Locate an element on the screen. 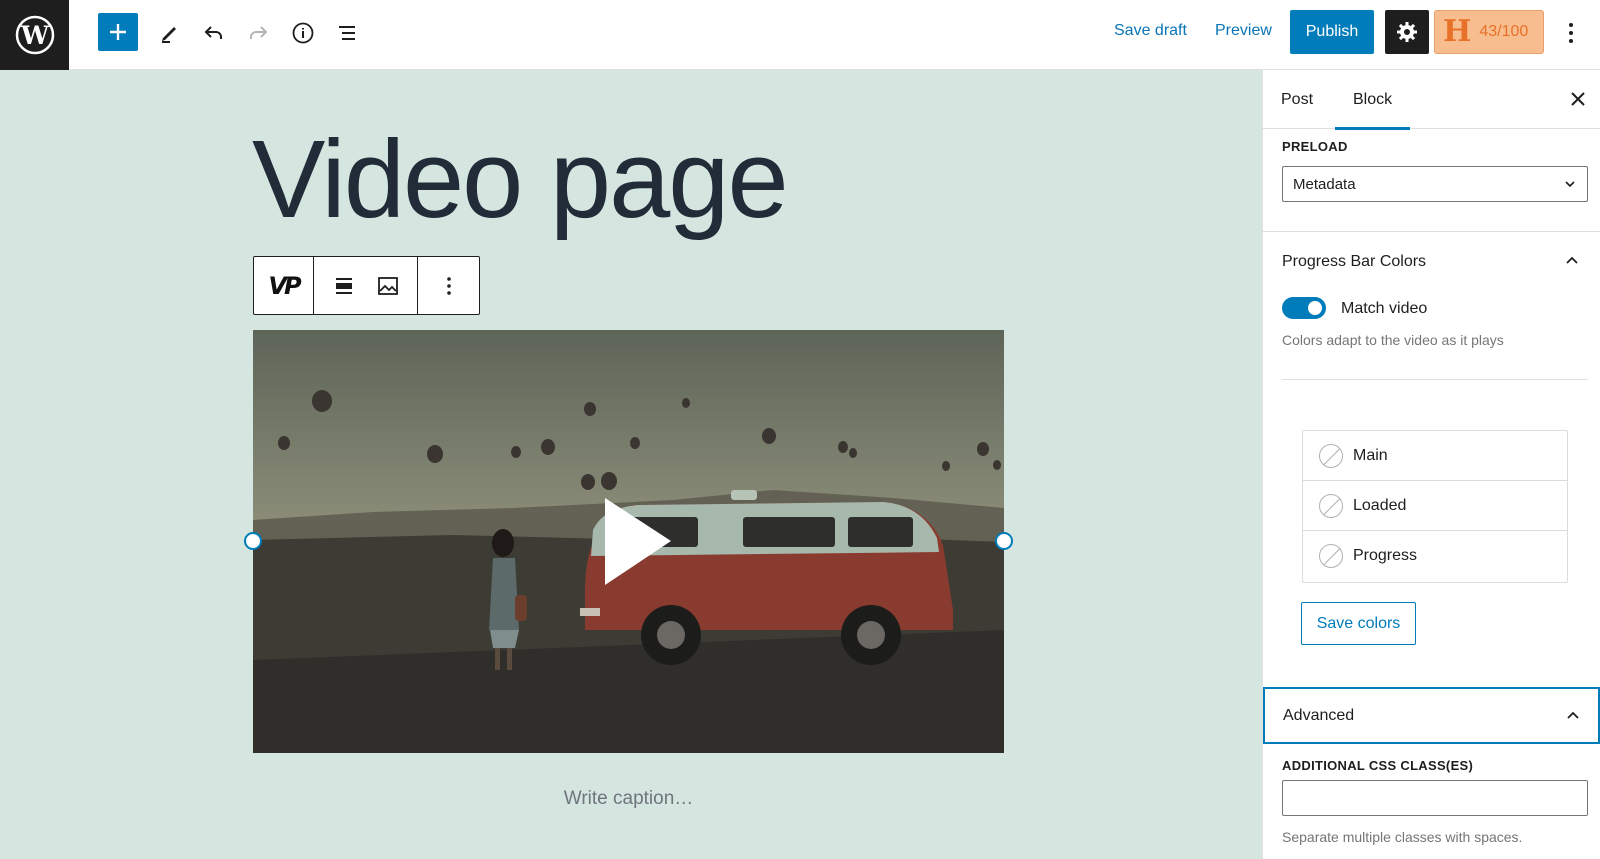 This screenshot has height=859, width=1600. color-item-label: Loaded is located at coordinates (1380, 505).